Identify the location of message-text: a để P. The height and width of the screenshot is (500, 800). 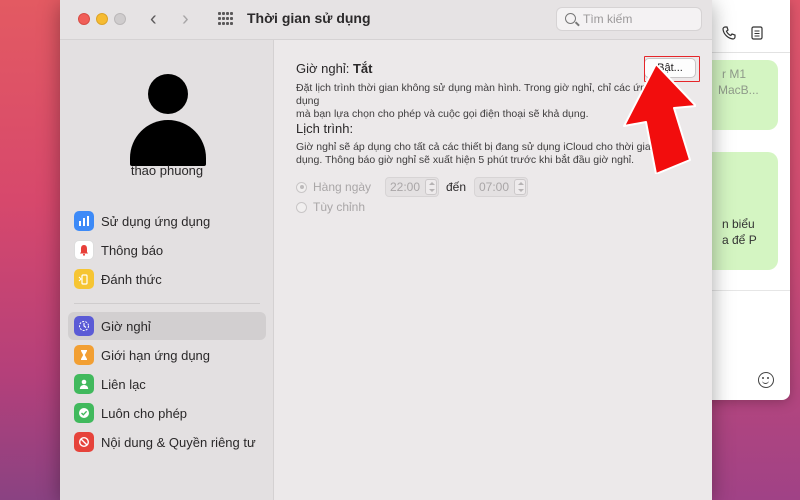
(739, 240).